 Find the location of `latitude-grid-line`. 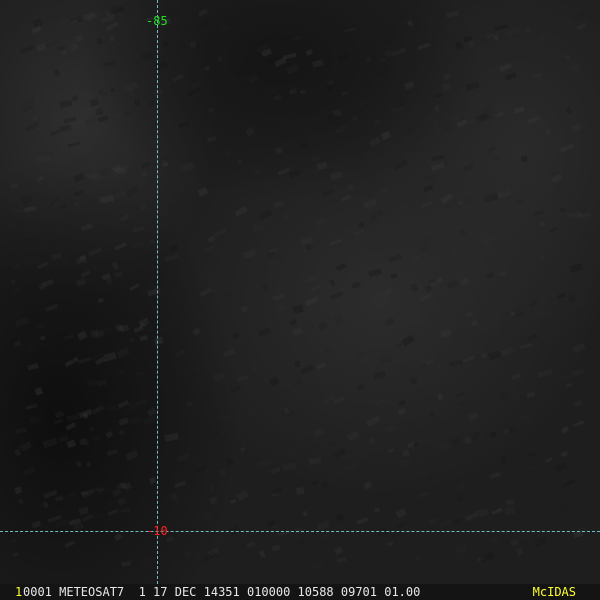

latitude-grid-line is located at coordinates (300, 531).